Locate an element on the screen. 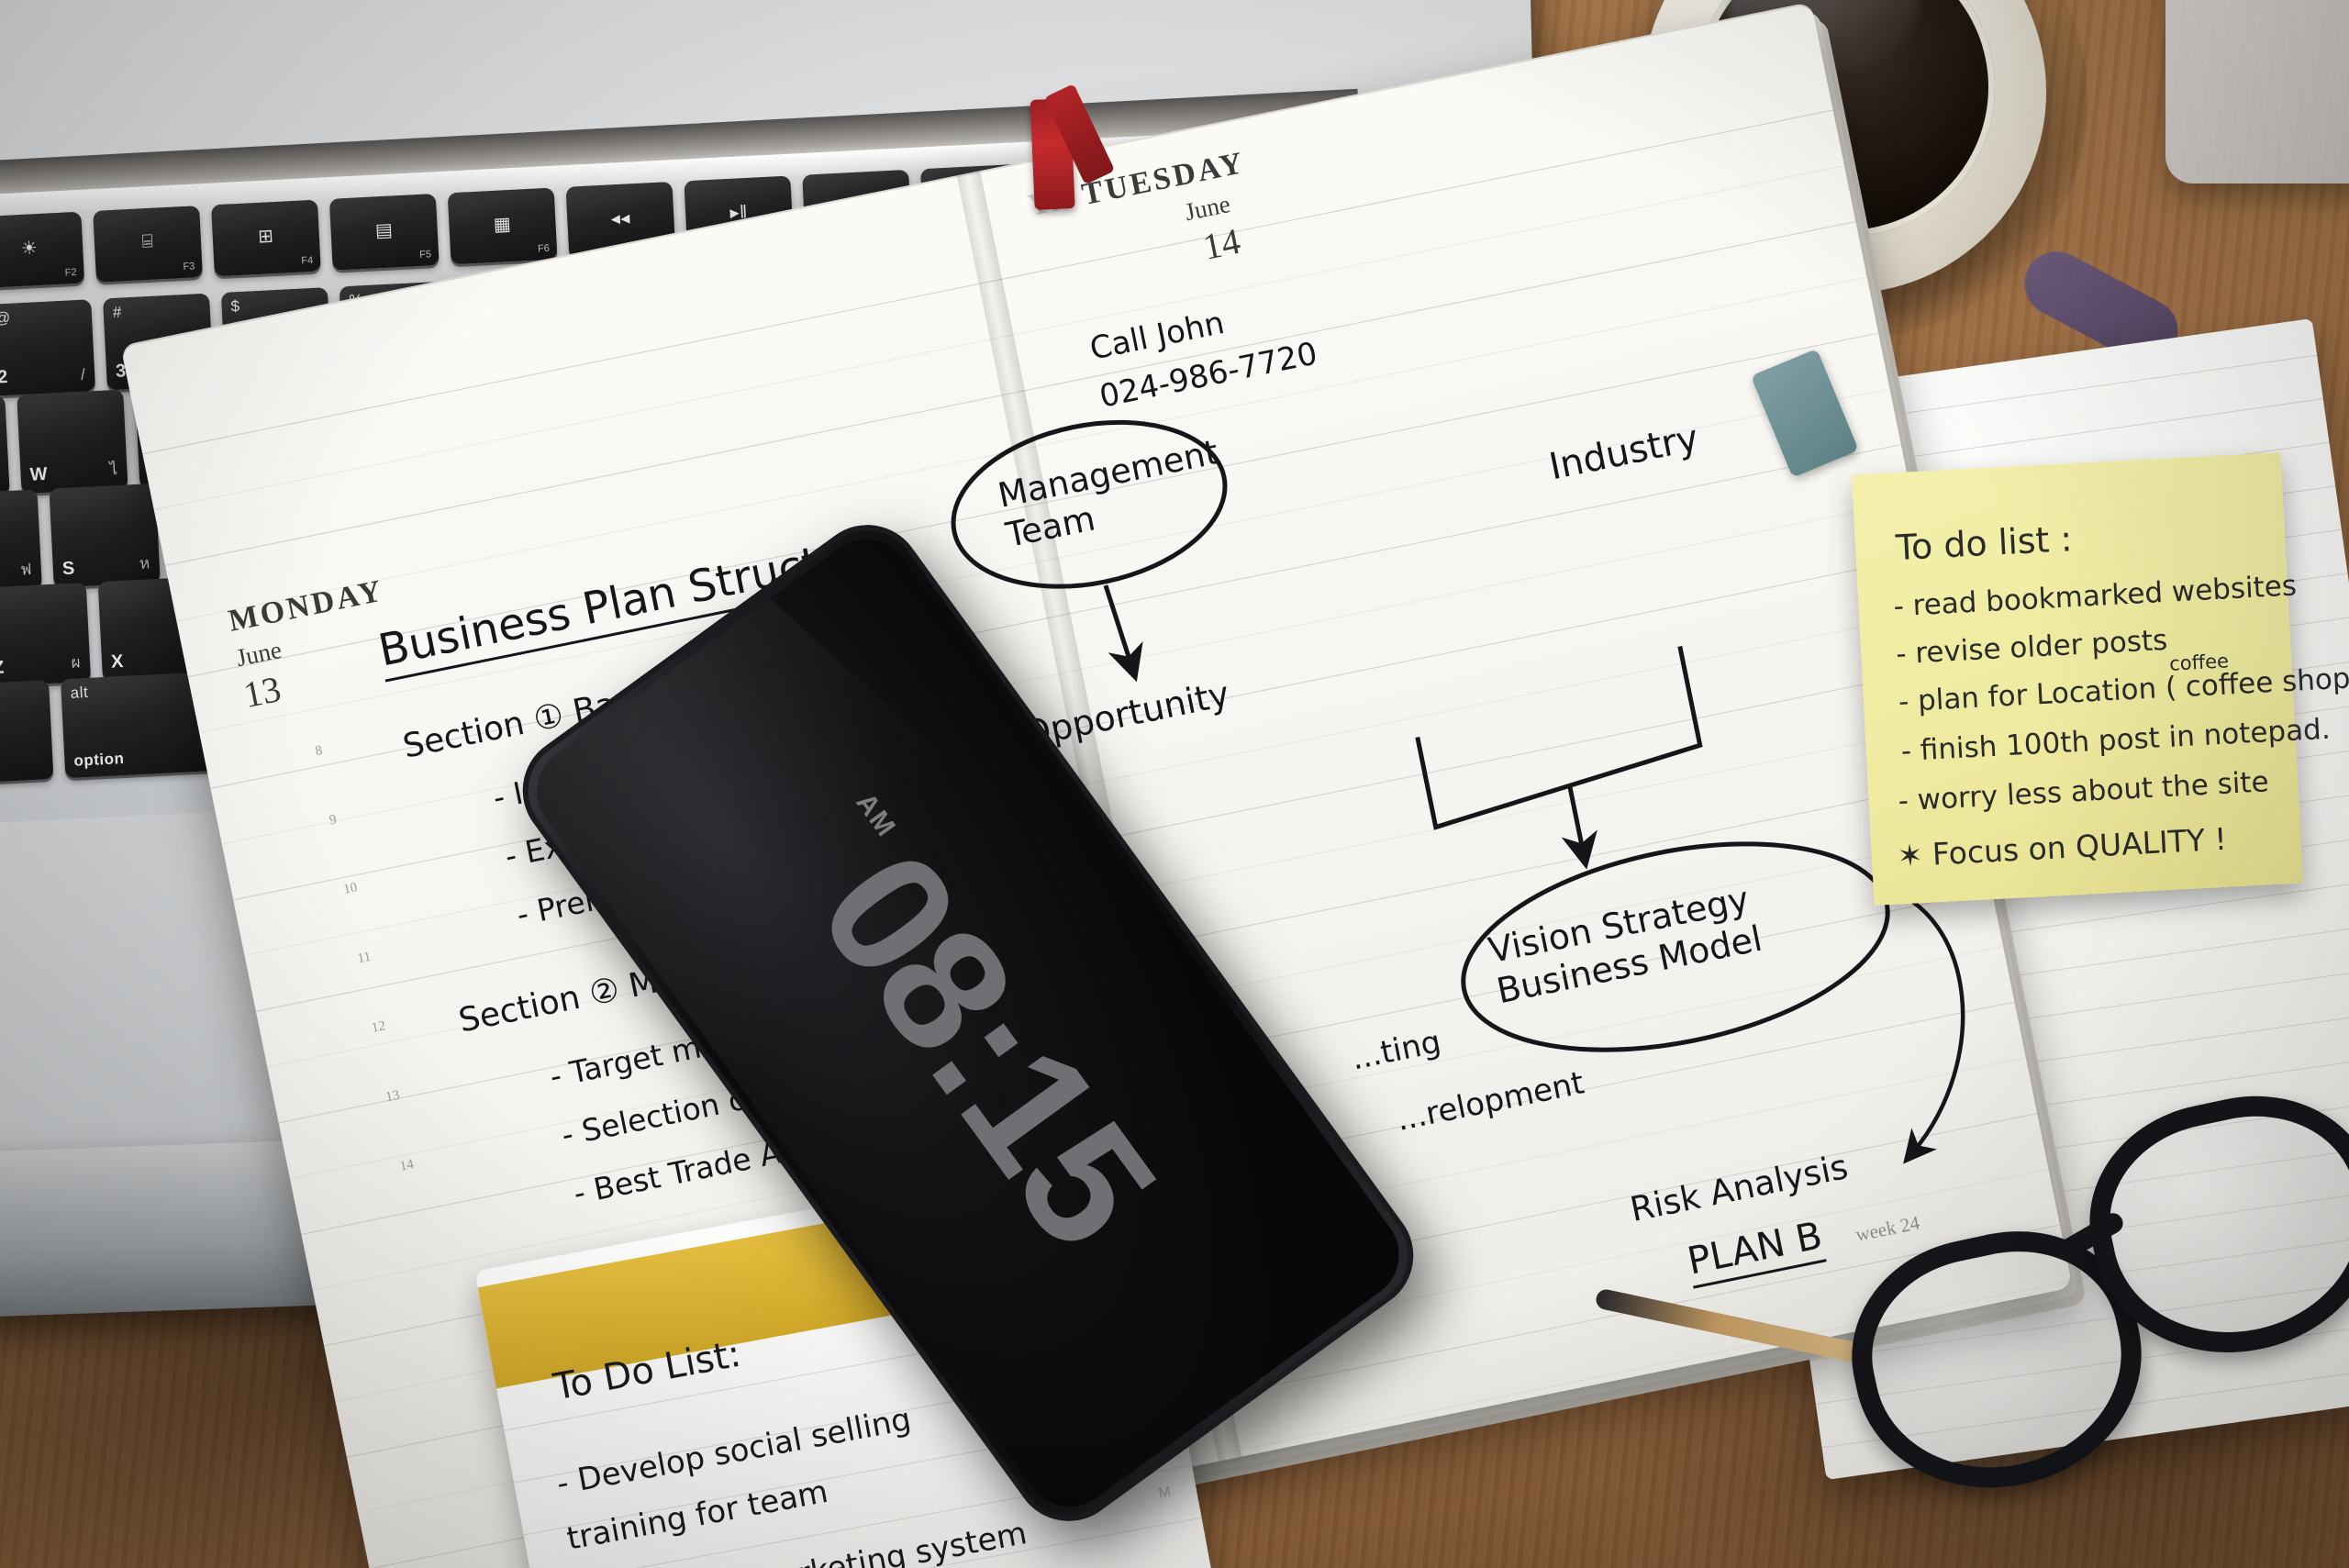 This screenshot has width=2349, height=1568. key-primary-label: Z is located at coordinates (3, 668).